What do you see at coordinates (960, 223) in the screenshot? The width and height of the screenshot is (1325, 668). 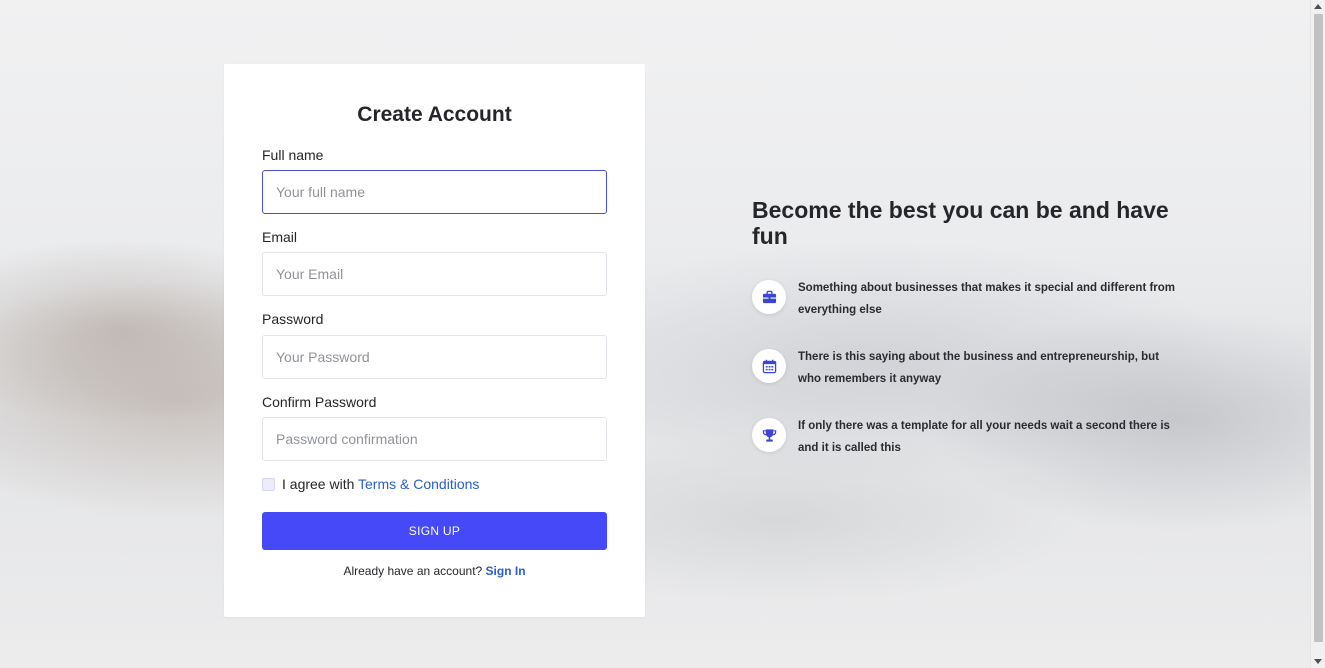 I see `hero-title: Become the best you can be and have fun` at bounding box center [960, 223].